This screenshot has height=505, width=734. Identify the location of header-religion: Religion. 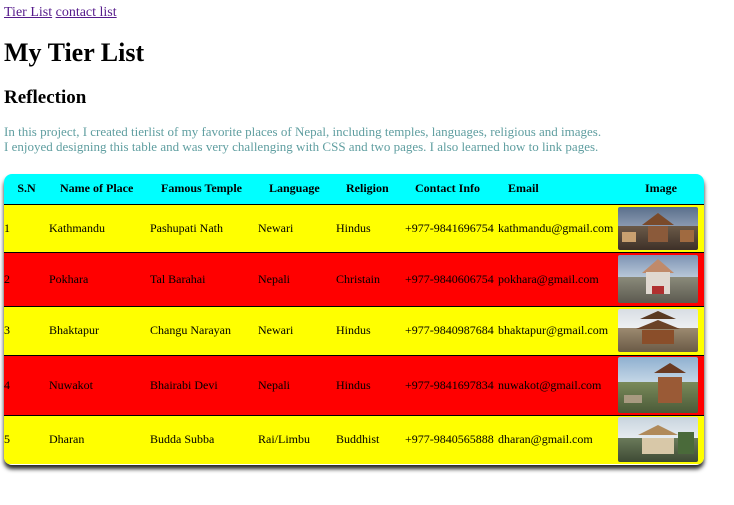
(367, 188).